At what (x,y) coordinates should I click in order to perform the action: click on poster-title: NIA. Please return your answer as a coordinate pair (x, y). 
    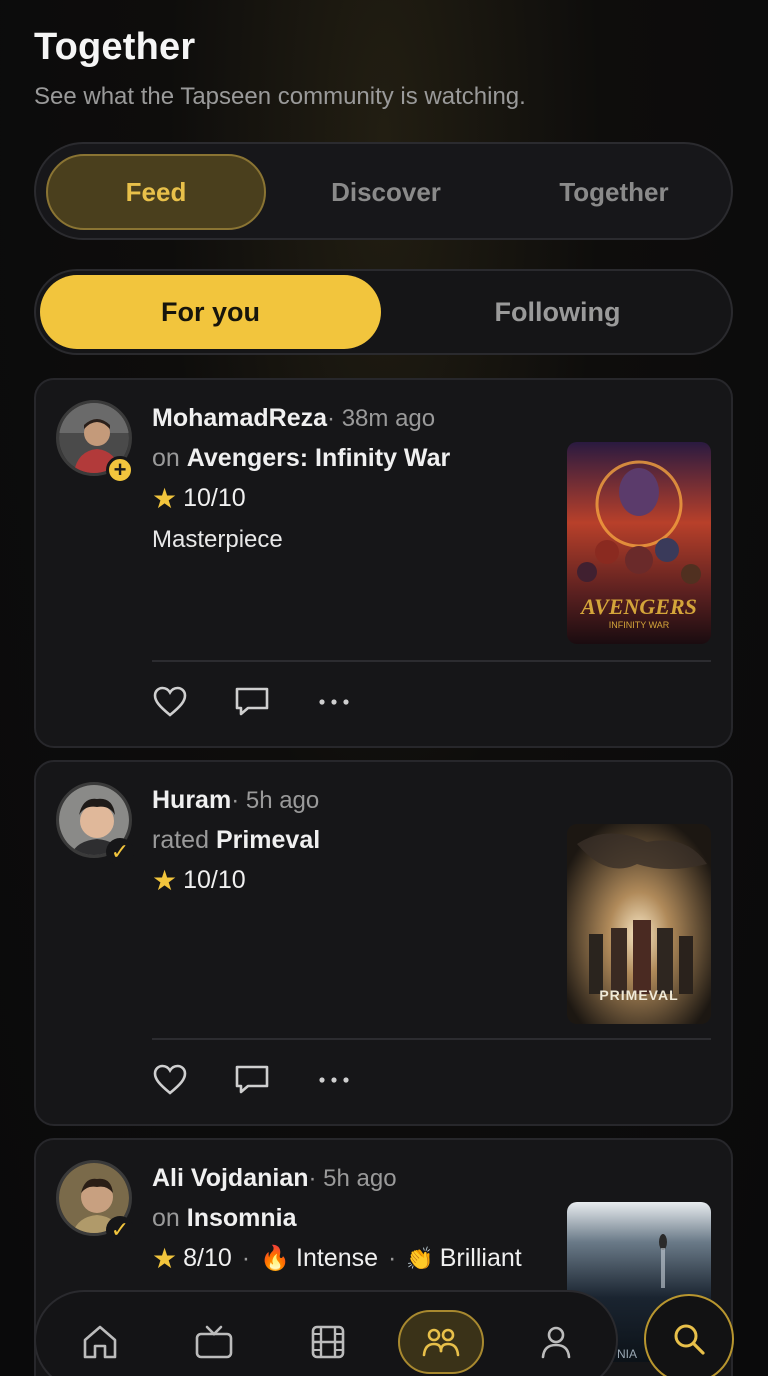
    Looking at the image, I should click on (627, 1354).